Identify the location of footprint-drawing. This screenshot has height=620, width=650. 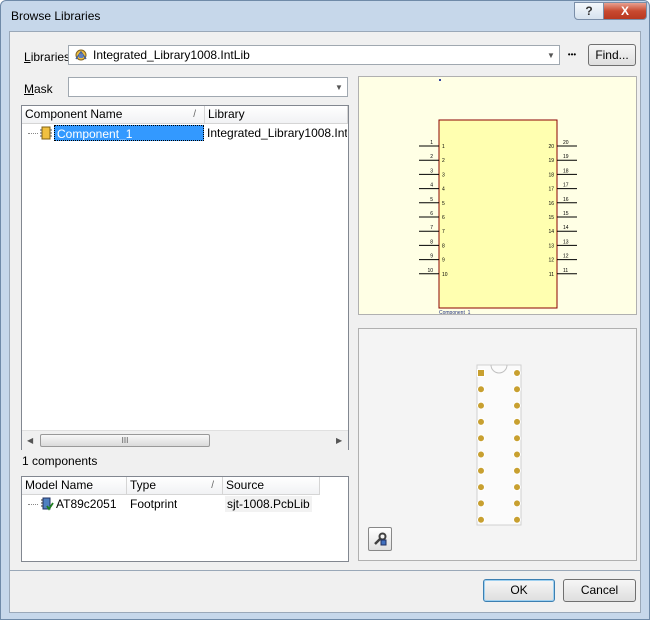
(499, 445).